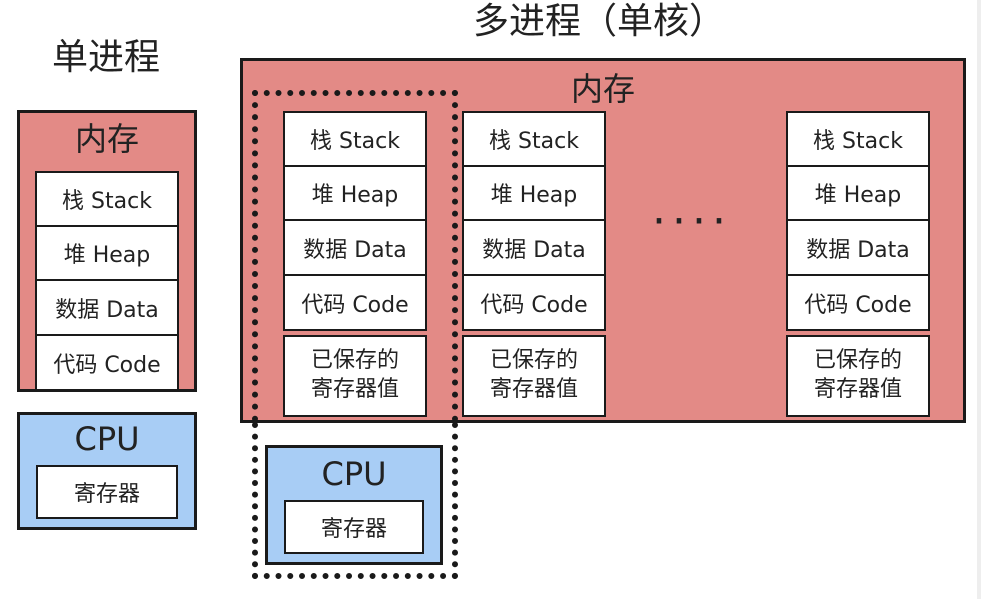 The image size is (981, 599). I want to click on single-cpu-label: CPU, so click(107, 439).